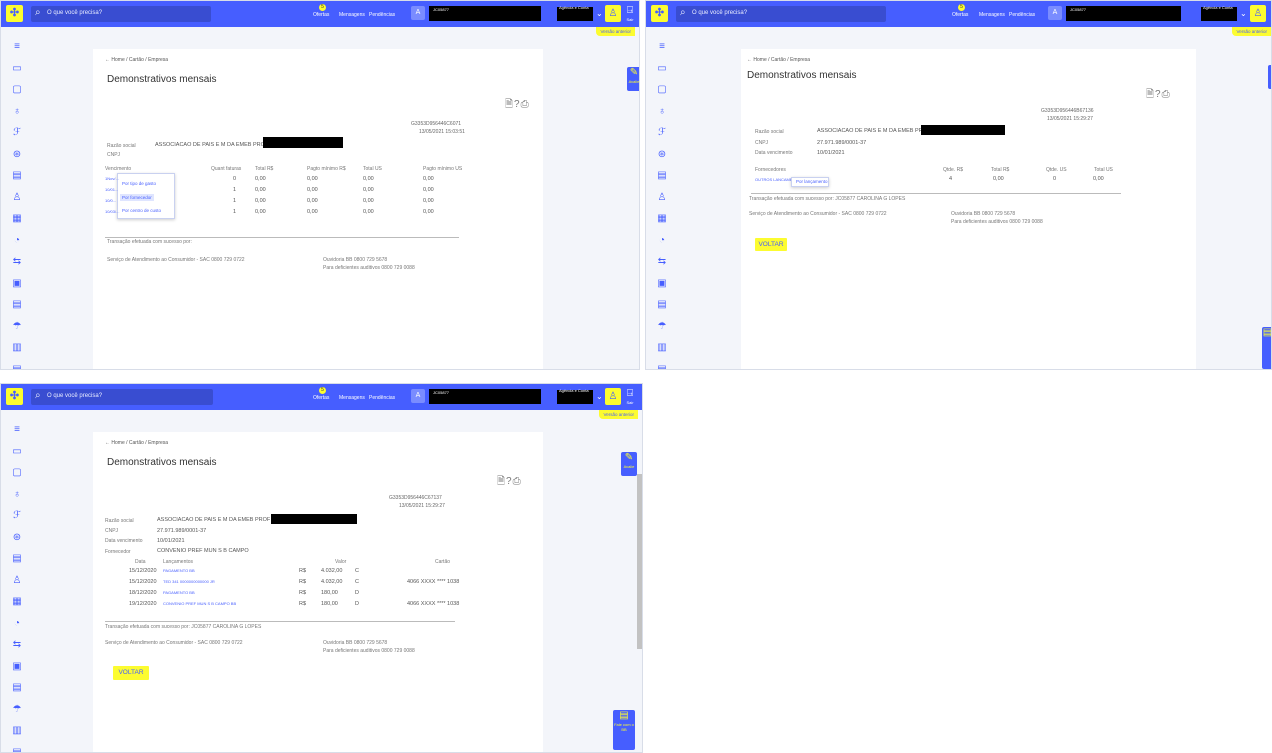  Describe the element at coordinates (199, 603) in the screenshot. I see `lancamento-link: CONVENIO PREF MUN S B CAMPO BB` at that location.